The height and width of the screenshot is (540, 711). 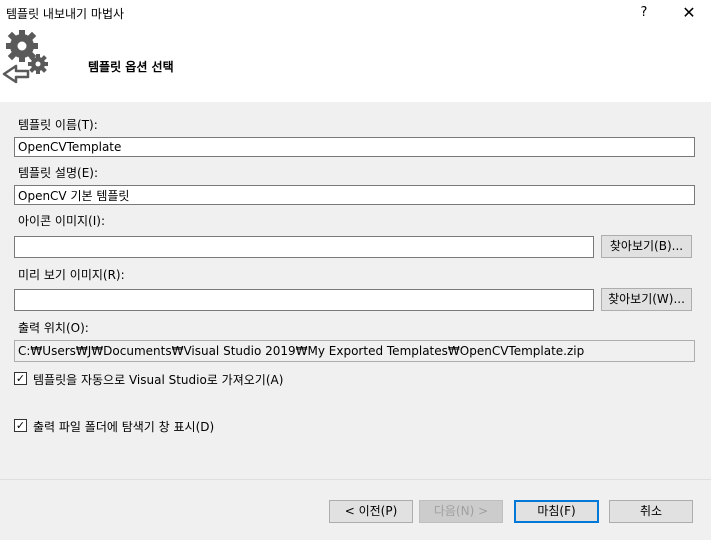 What do you see at coordinates (58, 173) in the screenshot?
I see `template-description-label: 템플릿 설명(E):` at bounding box center [58, 173].